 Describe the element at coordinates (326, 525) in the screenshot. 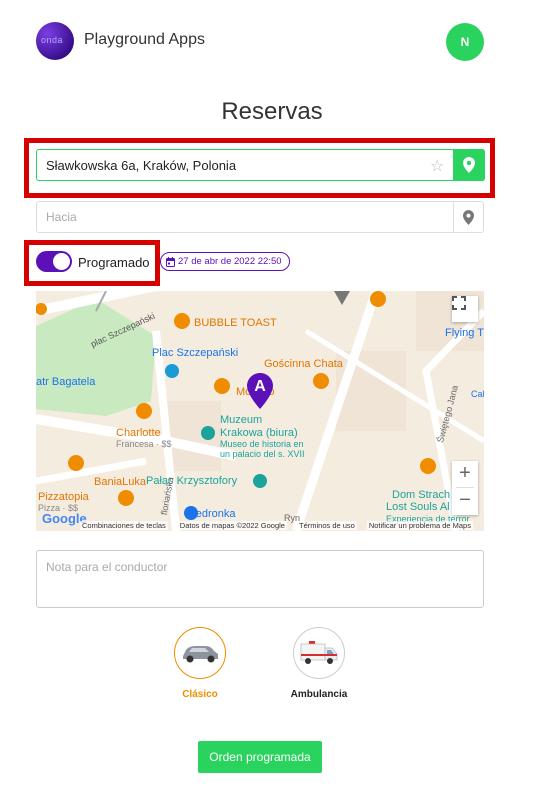

I see `terms-link: Términos de uso` at that location.